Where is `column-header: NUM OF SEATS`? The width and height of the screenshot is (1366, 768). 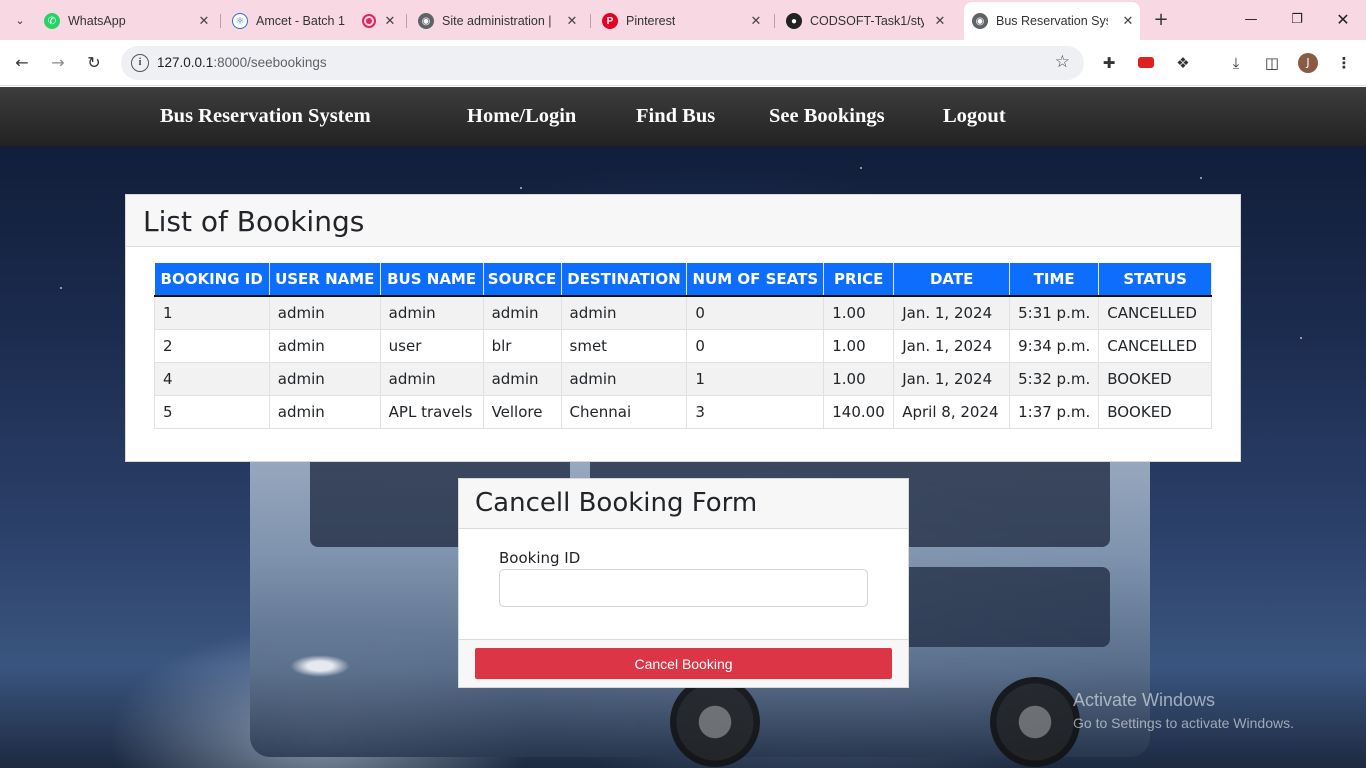
column-header: NUM OF SEATS is located at coordinates (755, 280).